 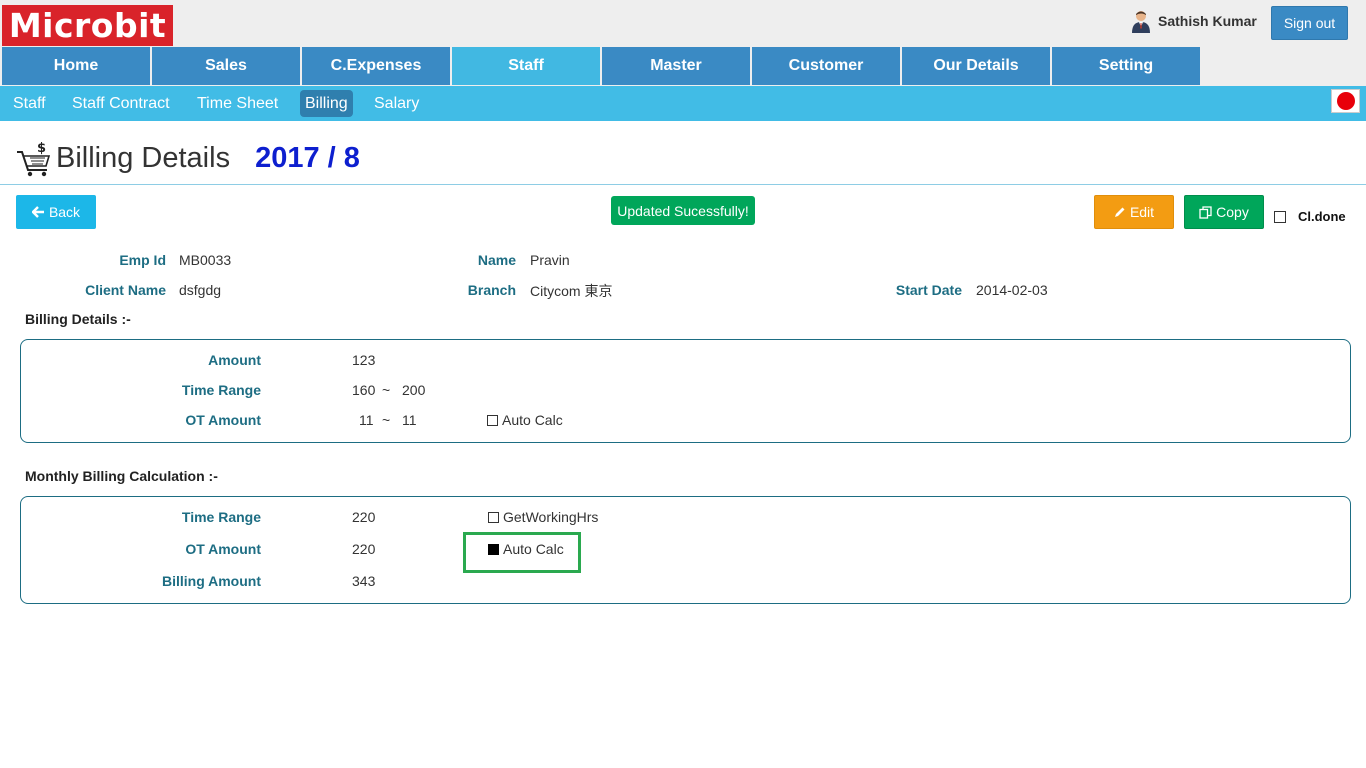 I want to click on ot-amount-to: 11, so click(x=409, y=420).